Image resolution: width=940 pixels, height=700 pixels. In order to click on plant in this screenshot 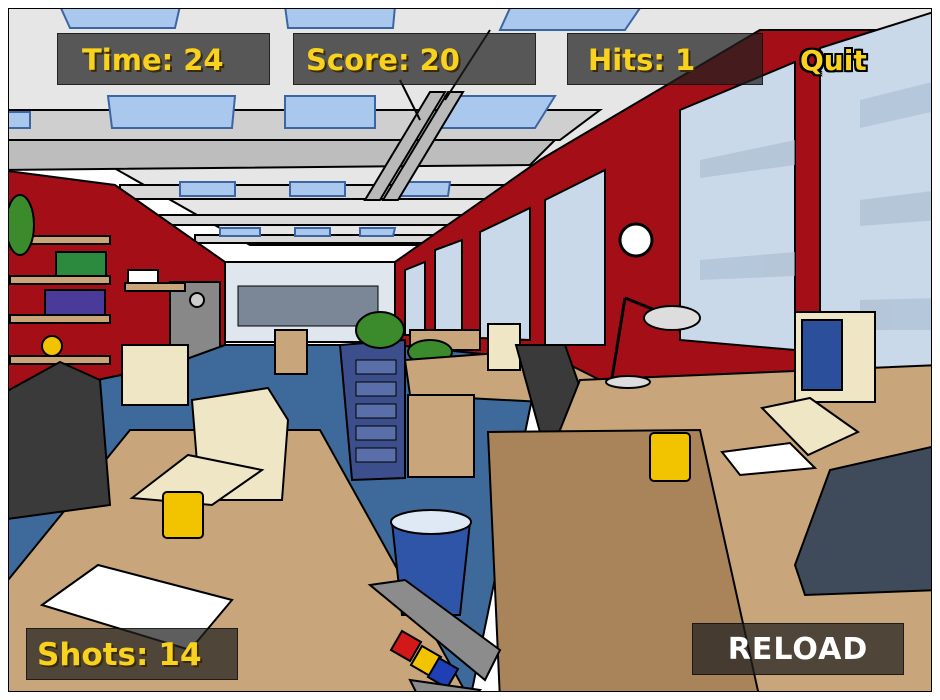, I will do `click(380, 330)`.